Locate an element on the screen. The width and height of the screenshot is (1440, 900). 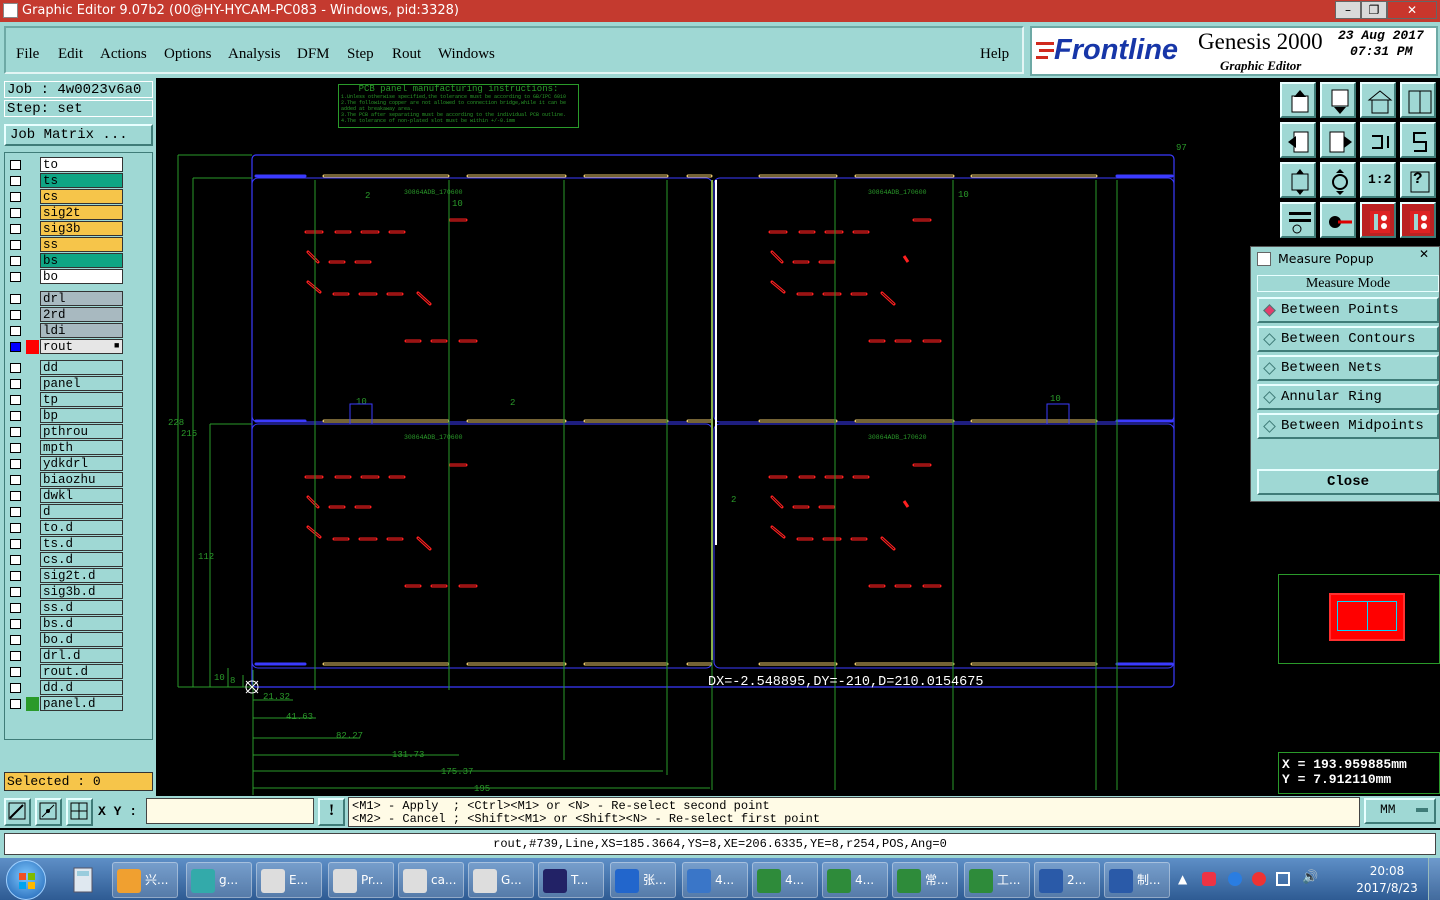
layer-row-rout: rout ■ is located at coordinates (65, 346).